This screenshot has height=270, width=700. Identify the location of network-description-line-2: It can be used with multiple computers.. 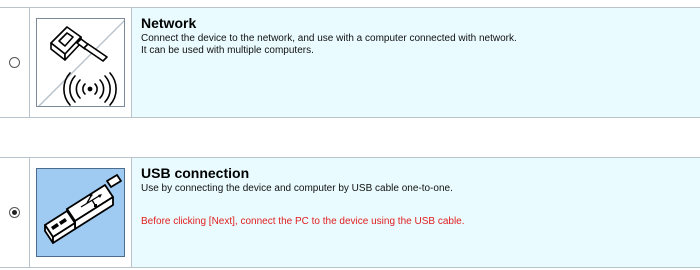
(227, 50).